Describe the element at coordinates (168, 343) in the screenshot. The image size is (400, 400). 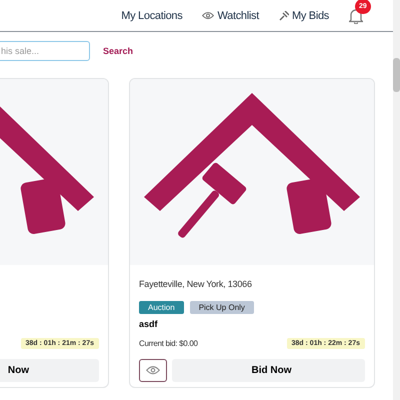
I see `current-bid: Current bid: $0.00` at that location.